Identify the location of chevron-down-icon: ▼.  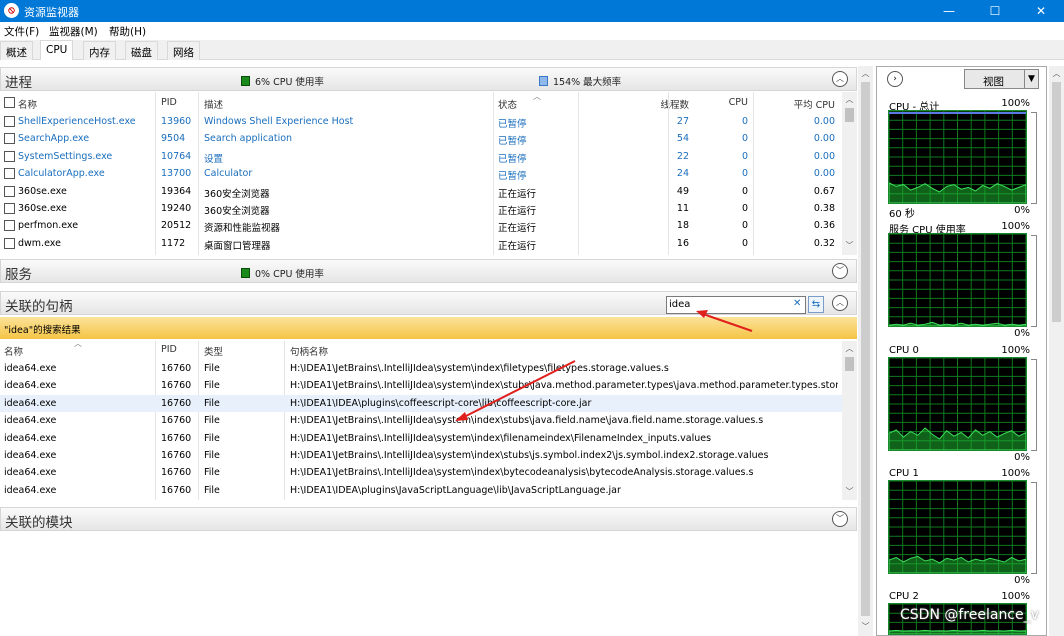
(1031, 79).